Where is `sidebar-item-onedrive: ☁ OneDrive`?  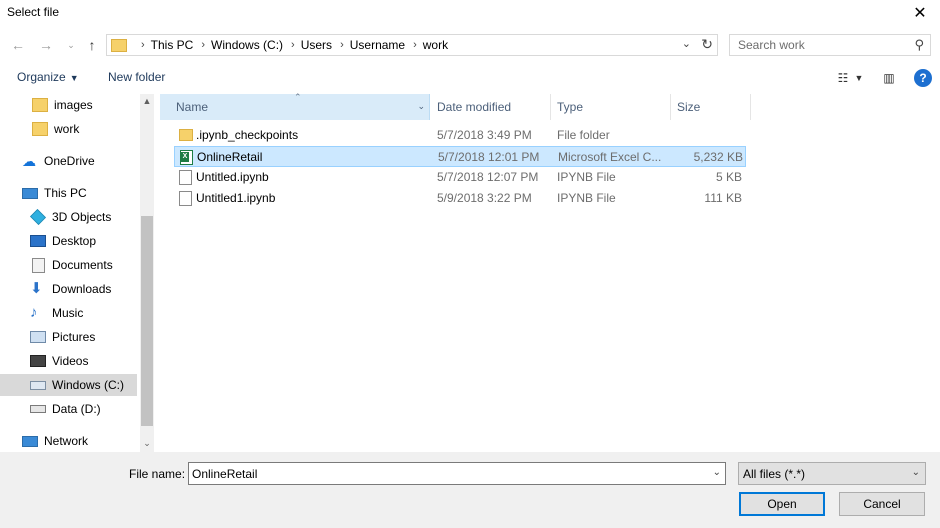
sidebar-item-onedrive: ☁ OneDrive is located at coordinates (70, 161).